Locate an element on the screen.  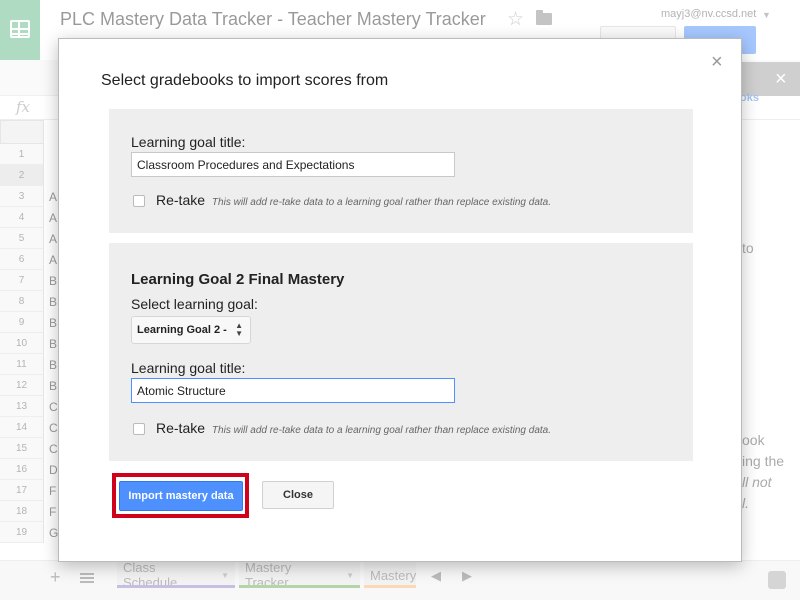
learning-goal-select-value: Learning Goal 2 - is located at coordinates (182, 330).